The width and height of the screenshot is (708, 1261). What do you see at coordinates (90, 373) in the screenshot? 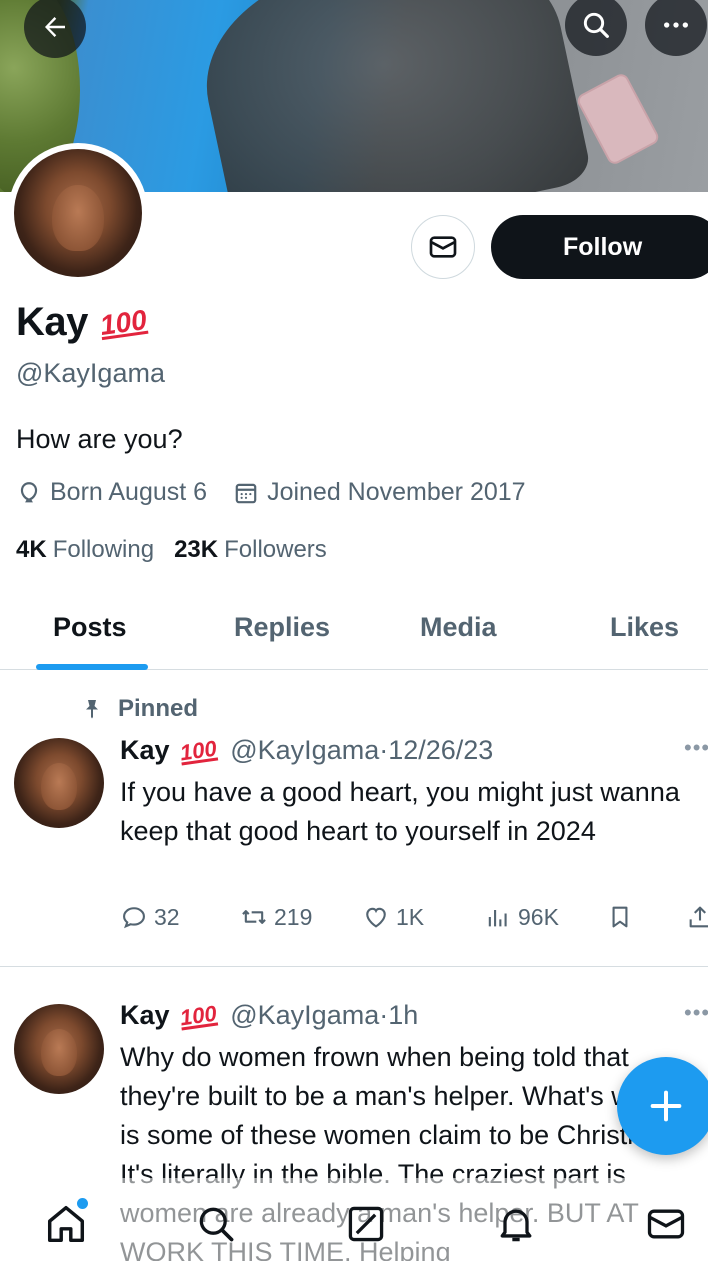
I see `profile-handle: @KayIgama` at bounding box center [90, 373].